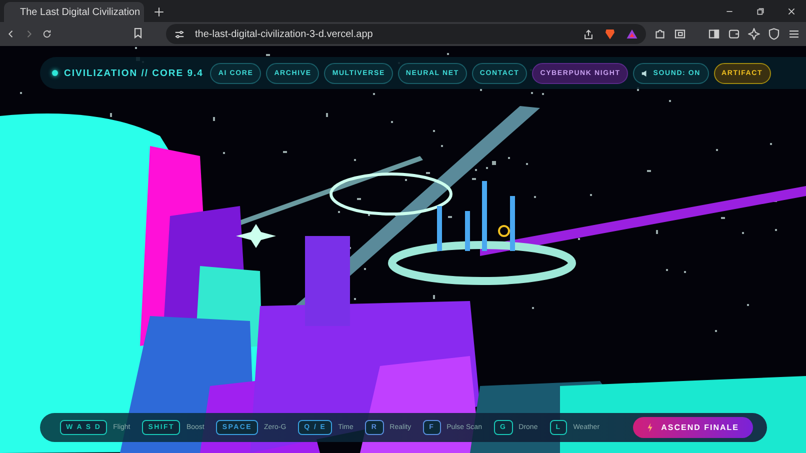 The width and height of the screenshot is (806, 453). What do you see at coordinates (179, 34) in the screenshot?
I see `site-settings-icon` at bounding box center [179, 34].